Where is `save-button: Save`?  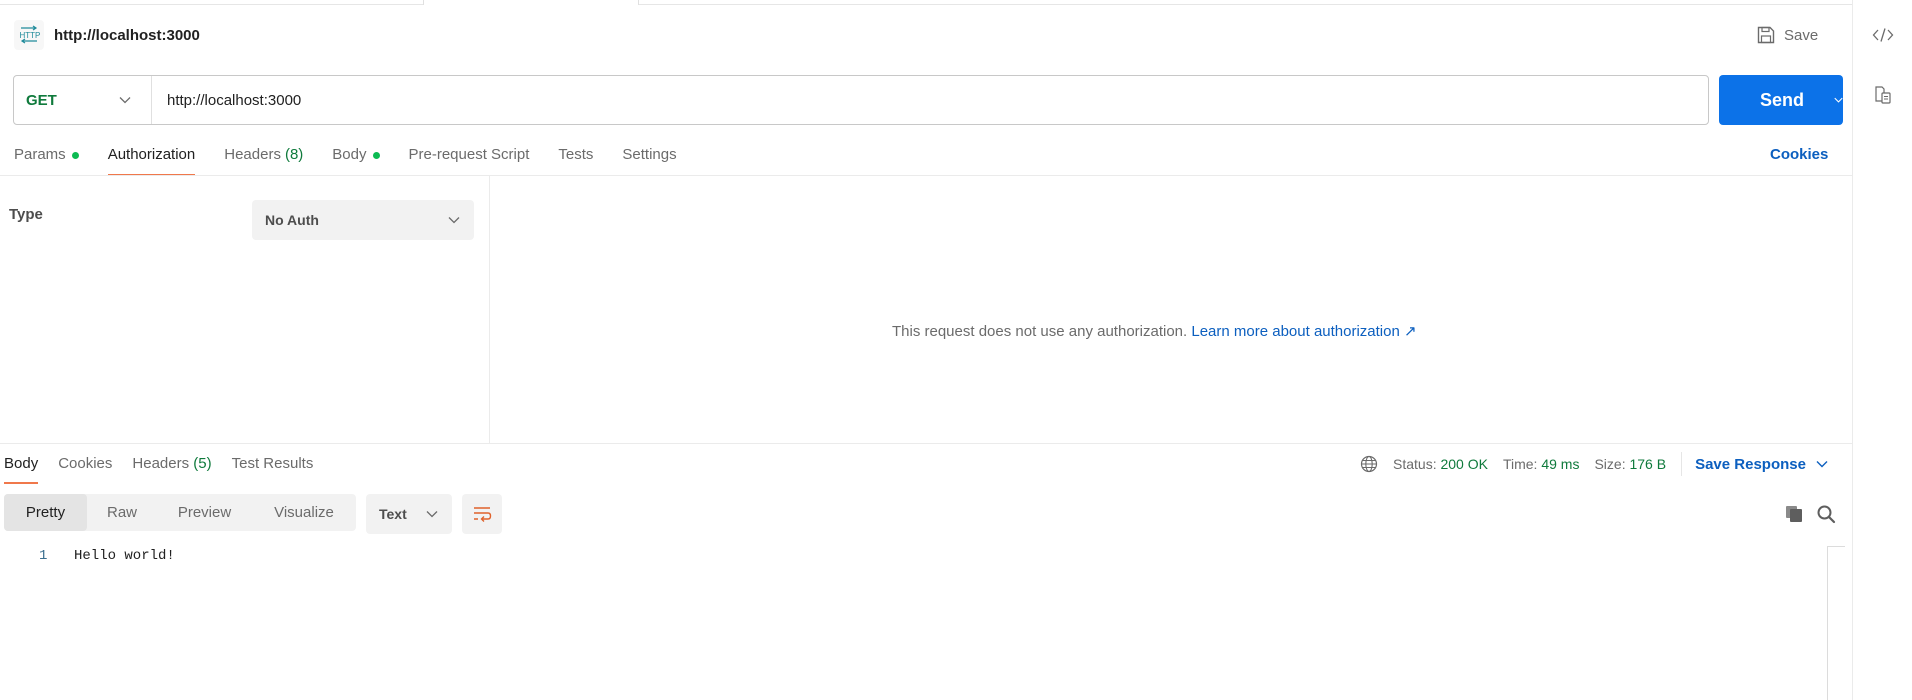
save-button: Save is located at coordinates (1787, 35).